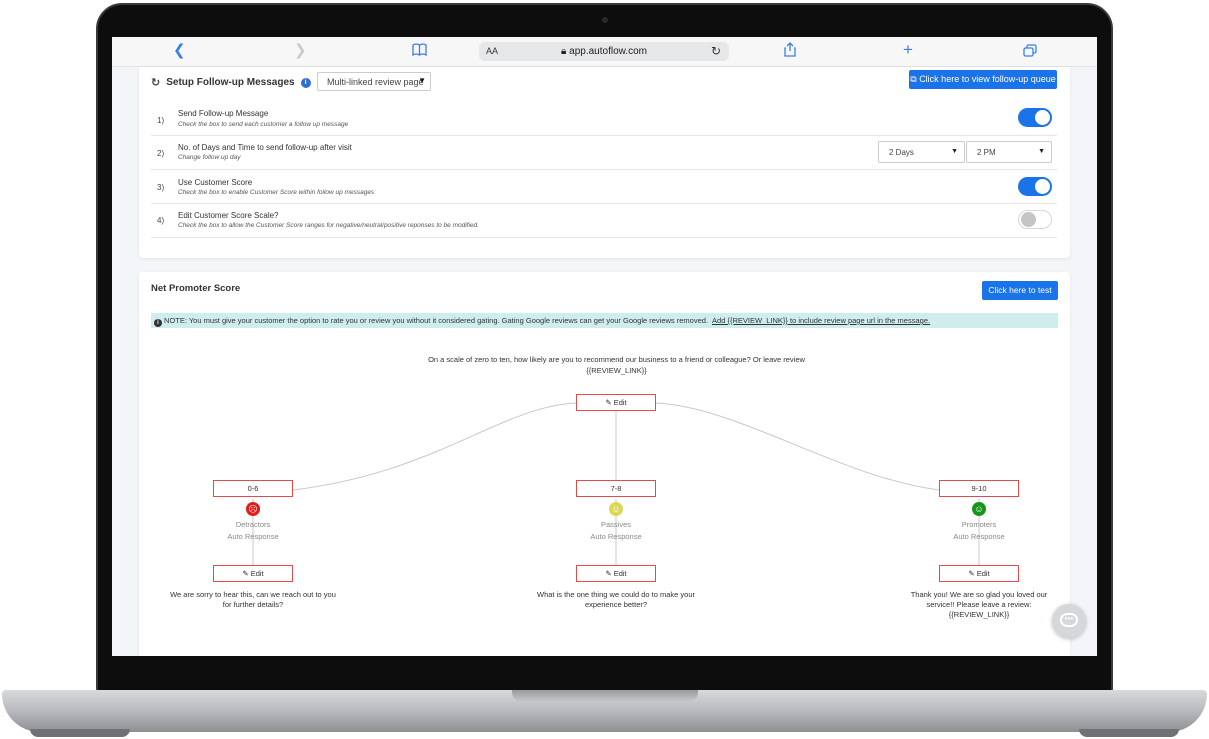  What do you see at coordinates (80, 733) in the screenshot?
I see `laptop-foot-left` at bounding box center [80, 733].